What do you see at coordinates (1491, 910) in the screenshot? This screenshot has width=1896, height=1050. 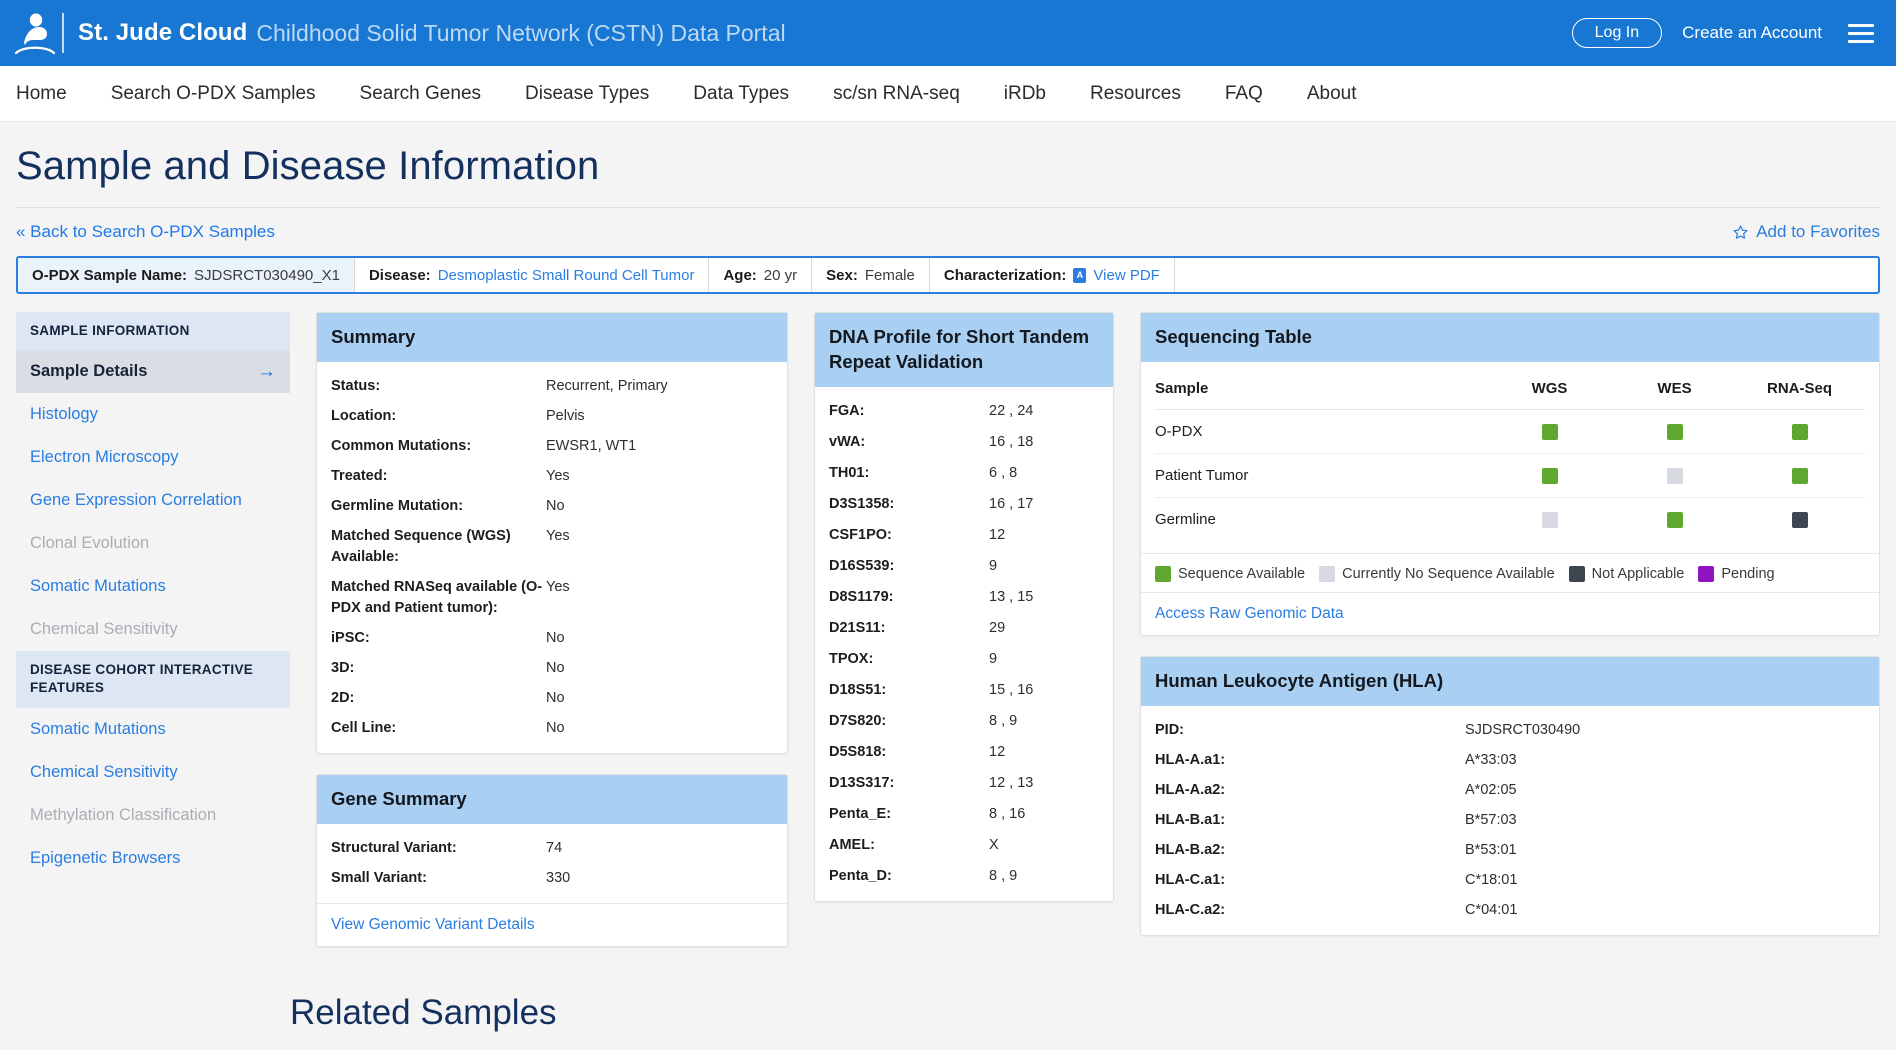 I see `hla-row-value: C*04:01` at bounding box center [1491, 910].